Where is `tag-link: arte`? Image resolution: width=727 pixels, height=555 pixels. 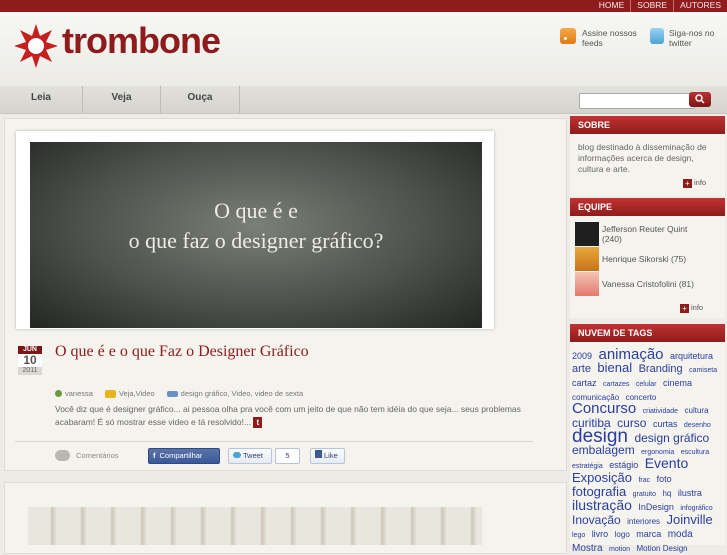
tag-link: arte is located at coordinates (581, 369).